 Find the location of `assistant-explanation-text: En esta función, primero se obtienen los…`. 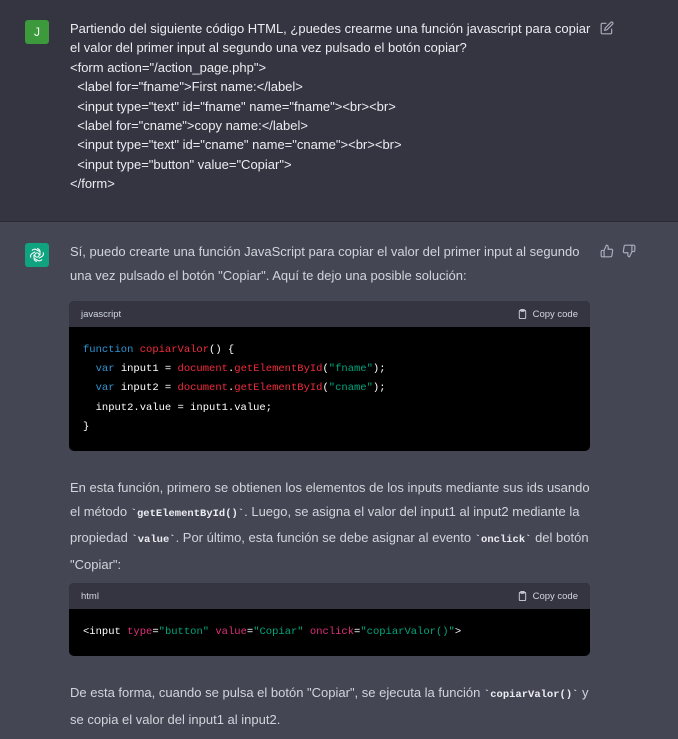

assistant-explanation-text: En esta función, primero se obtienen los… is located at coordinates (330, 526).